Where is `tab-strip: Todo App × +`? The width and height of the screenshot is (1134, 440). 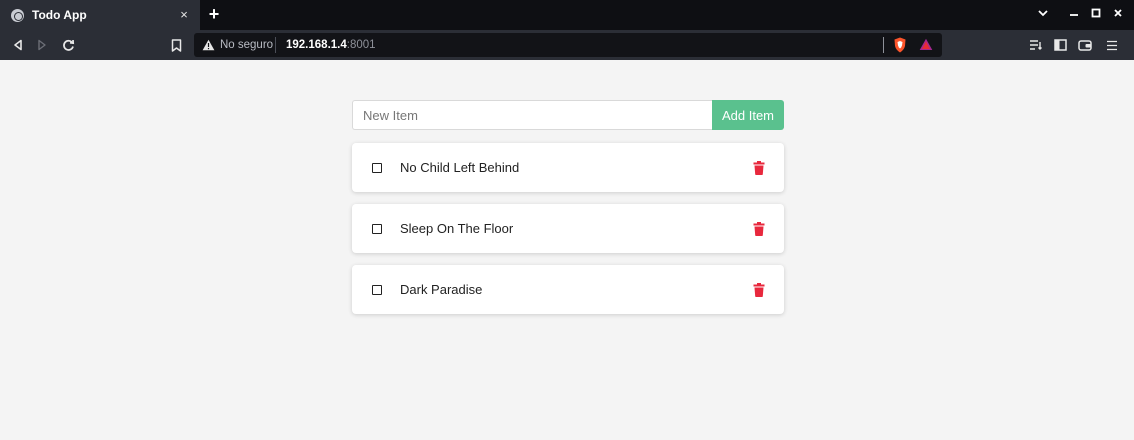
tab-strip: Todo App × + is located at coordinates (567, 15).